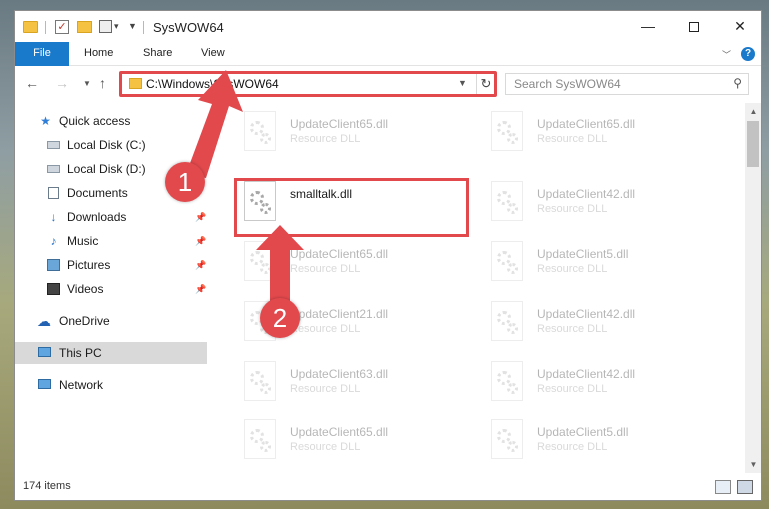 This screenshot has height=509, width=769. Describe the element at coordinates (81, 385) in the screenshot. I see `sidebar-item-label: Network` at that location.